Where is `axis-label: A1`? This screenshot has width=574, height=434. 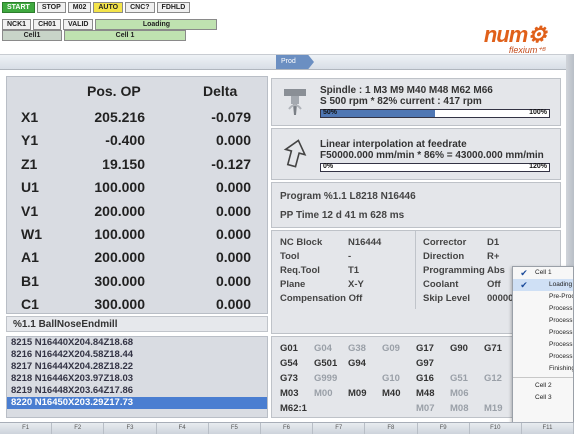
axis-label: A1 is located at coordinates (30, 257).